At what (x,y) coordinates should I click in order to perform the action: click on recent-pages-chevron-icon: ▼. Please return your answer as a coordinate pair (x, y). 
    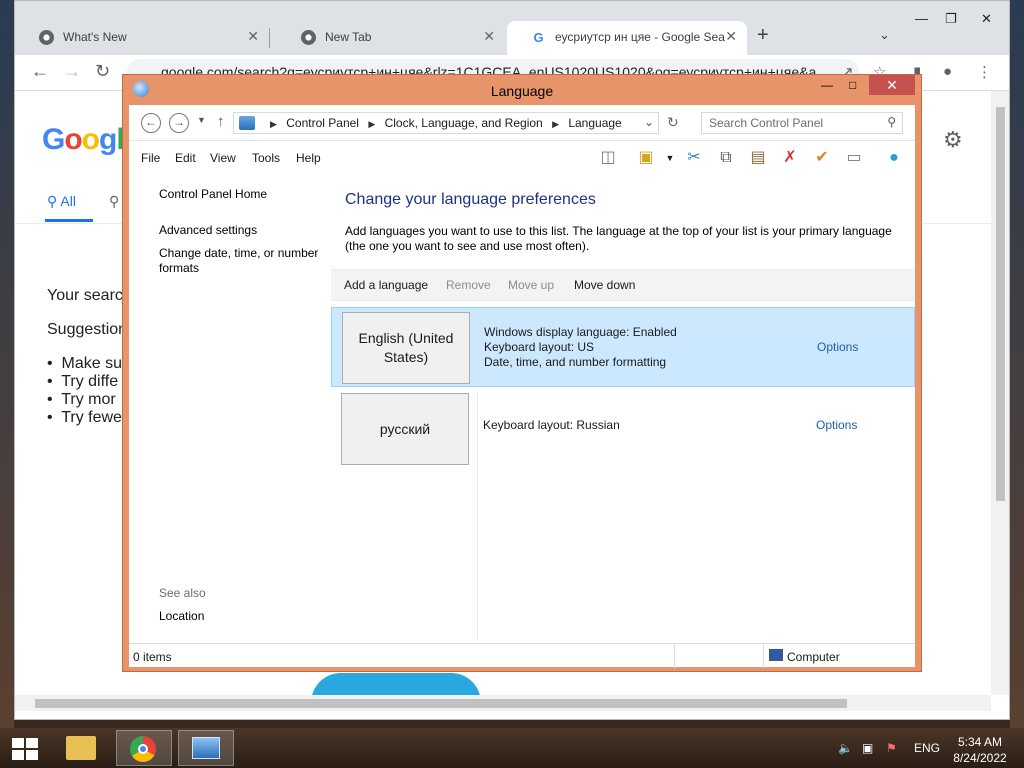
    Looking at the image, I should click on (201, 120).